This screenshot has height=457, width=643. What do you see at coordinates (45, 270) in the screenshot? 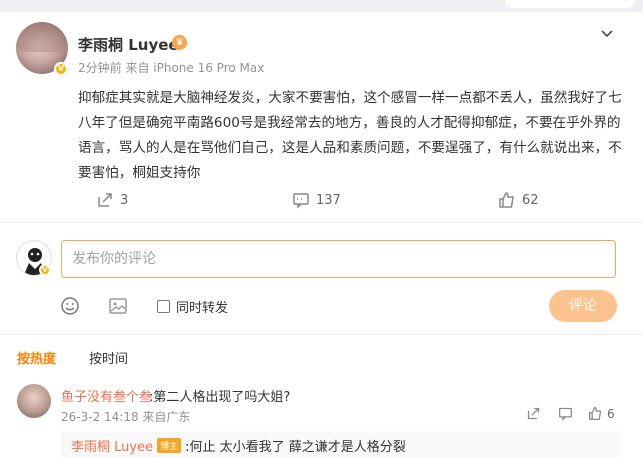
I see `my-verified-badge-icon: V` at bounding box center [45, 270].